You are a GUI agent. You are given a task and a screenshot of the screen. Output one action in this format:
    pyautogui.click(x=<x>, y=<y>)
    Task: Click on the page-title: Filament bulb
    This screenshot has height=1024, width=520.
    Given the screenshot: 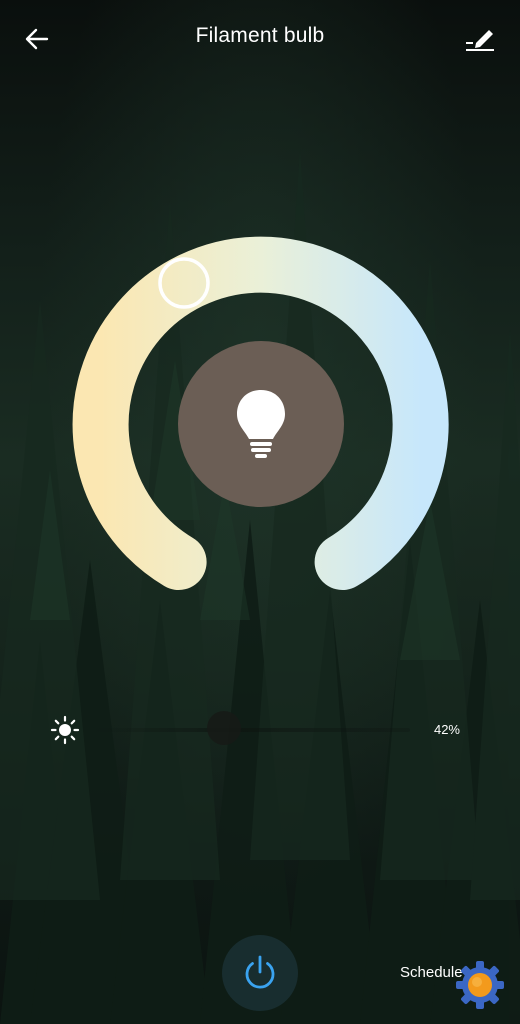 What is the action you would take?
    pyautogui.click(x=260, y=35)
    